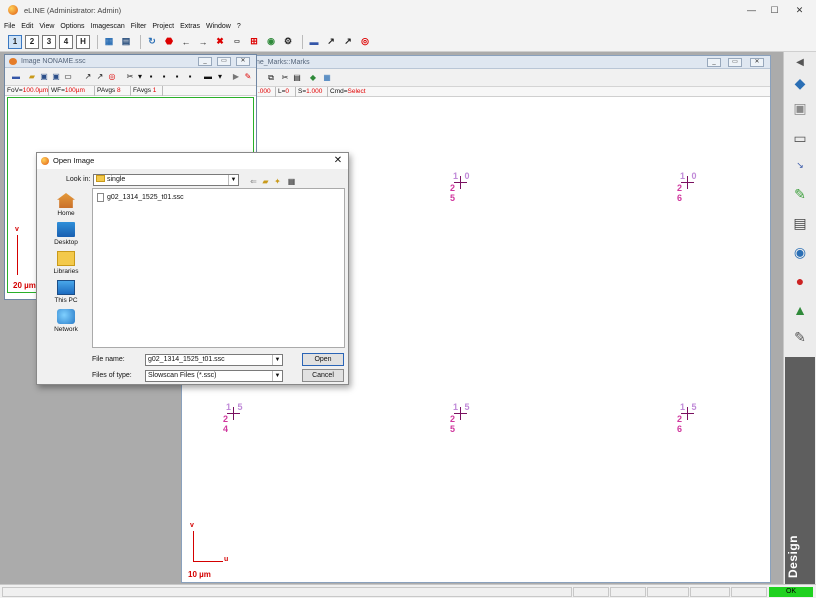 The height and width of the screenshot is (598, 816). Describe the element at coordinates (253, 181) in the screenshot. I see `back-icon: ⇐` at that location.